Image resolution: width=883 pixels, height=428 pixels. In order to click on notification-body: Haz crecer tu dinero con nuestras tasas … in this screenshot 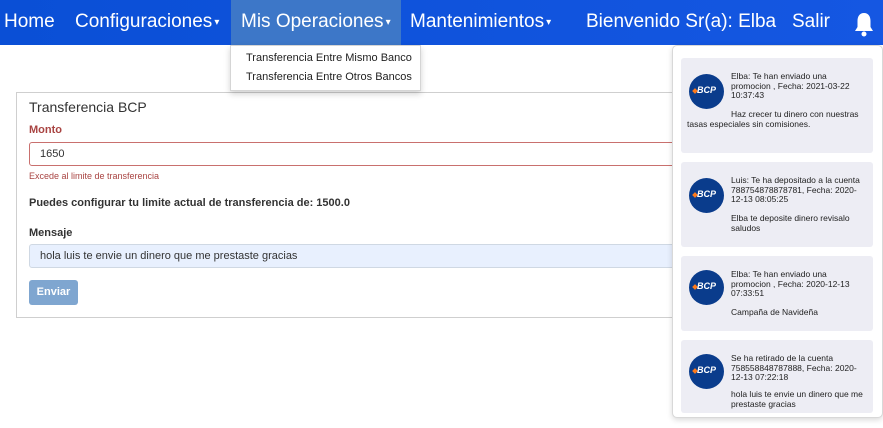, I will do `click(773, 119)`.